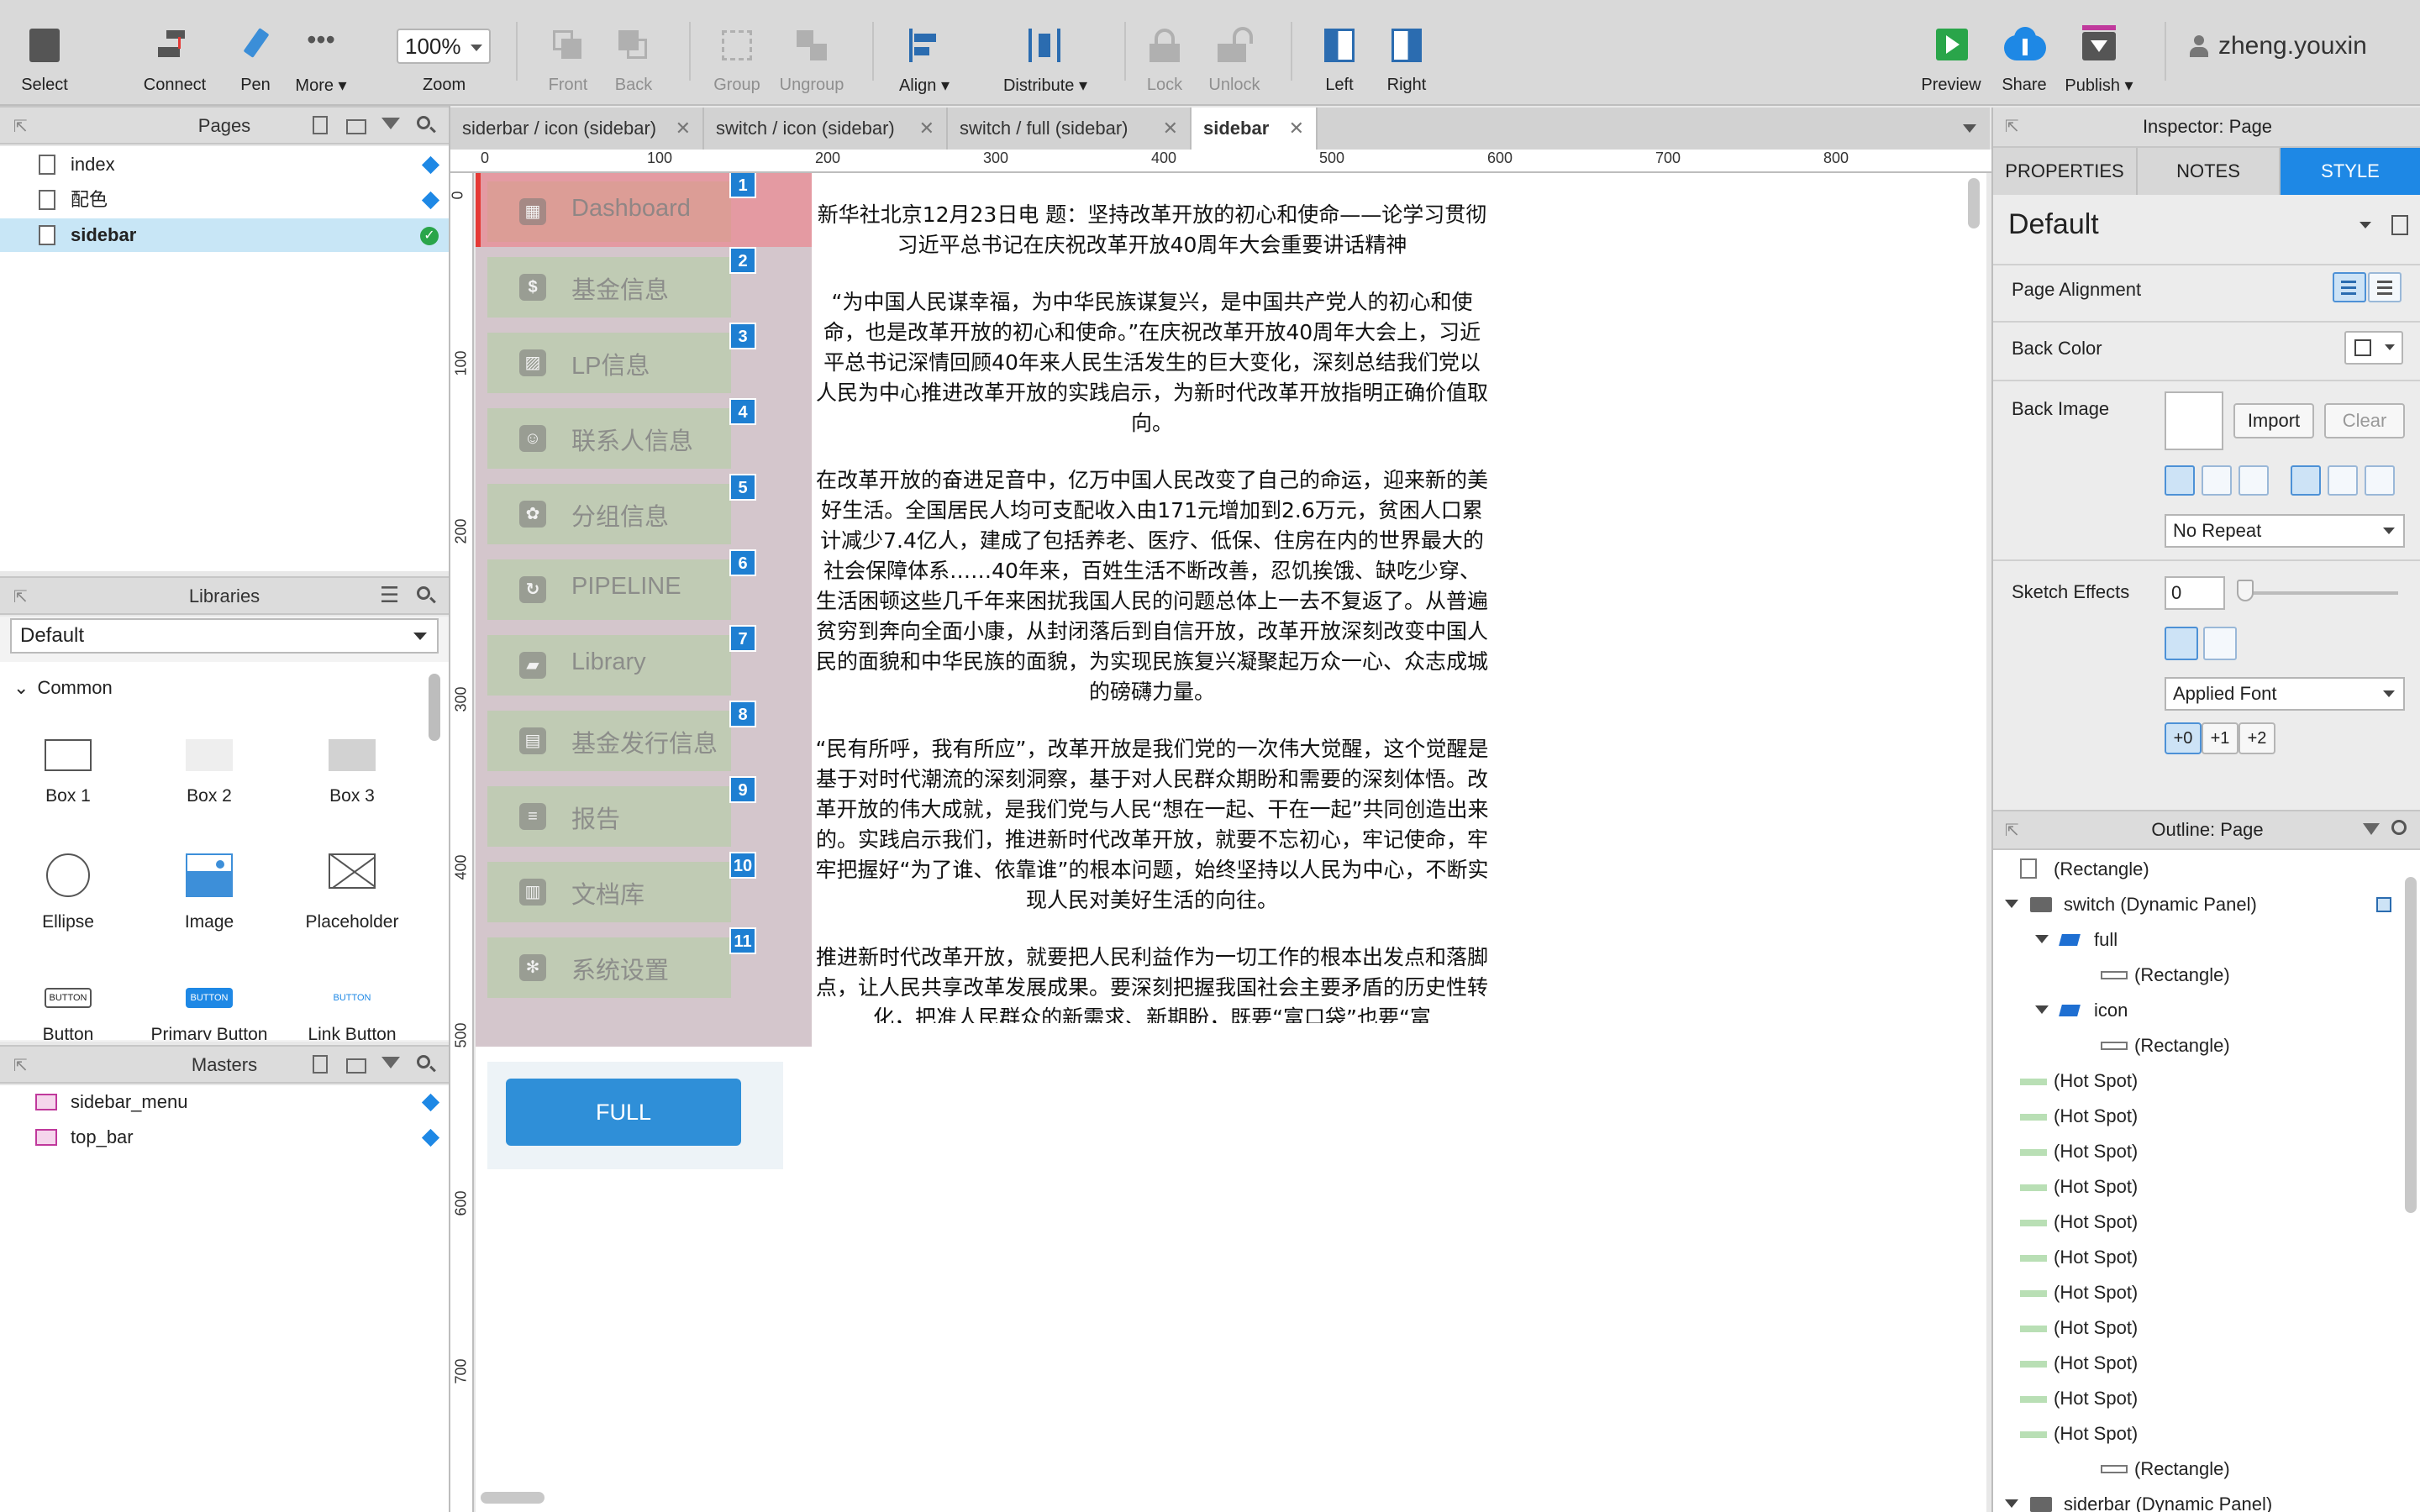 The image size is (2420, 1512). Describe the element at coordinates (2217, 480) in the screenshot. I see `img-align-center-icon` at that location.